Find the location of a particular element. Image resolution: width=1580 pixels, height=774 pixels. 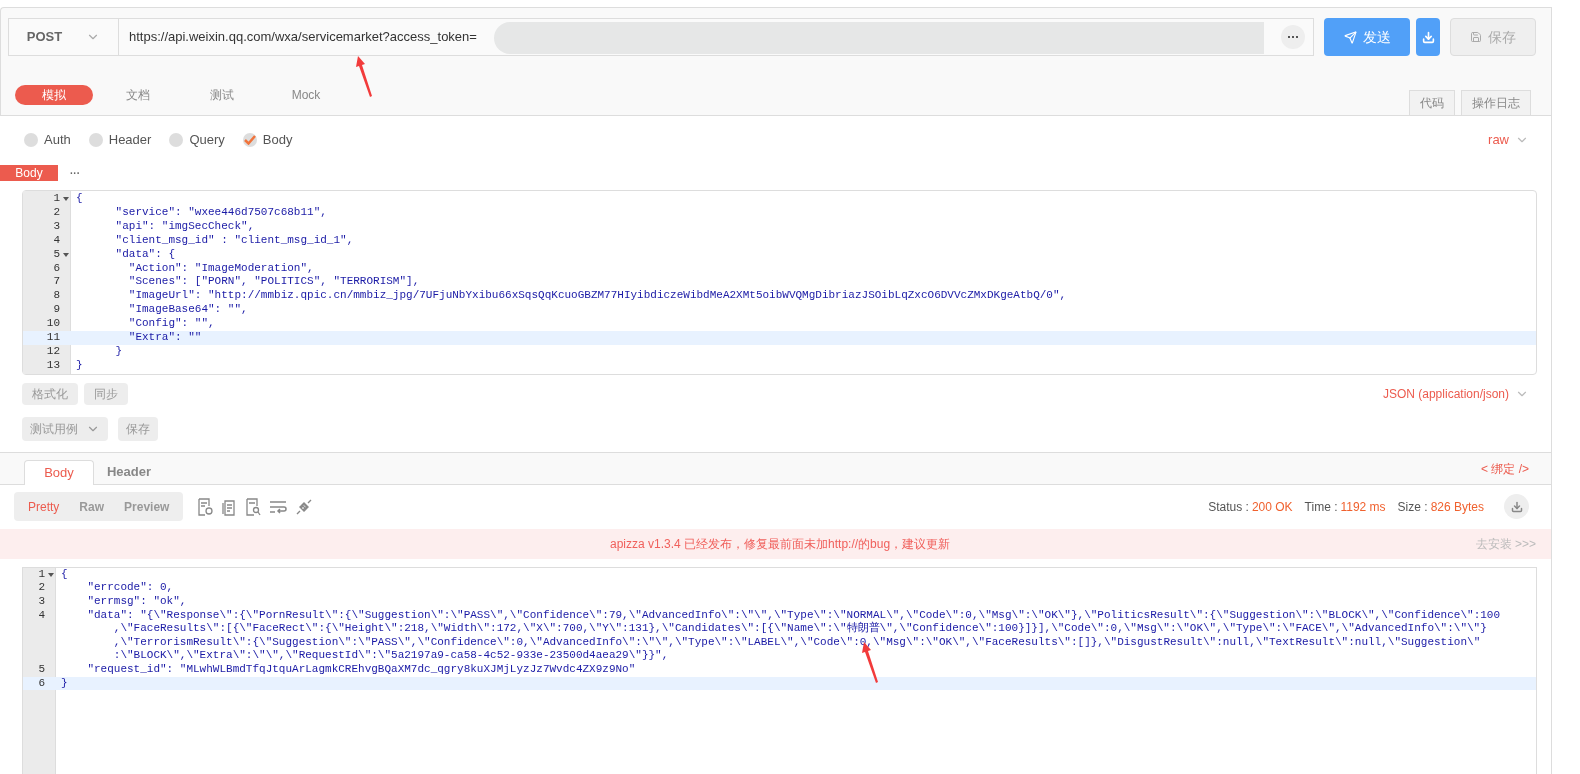

param-radio: Body is located at coordinates (267, 140).